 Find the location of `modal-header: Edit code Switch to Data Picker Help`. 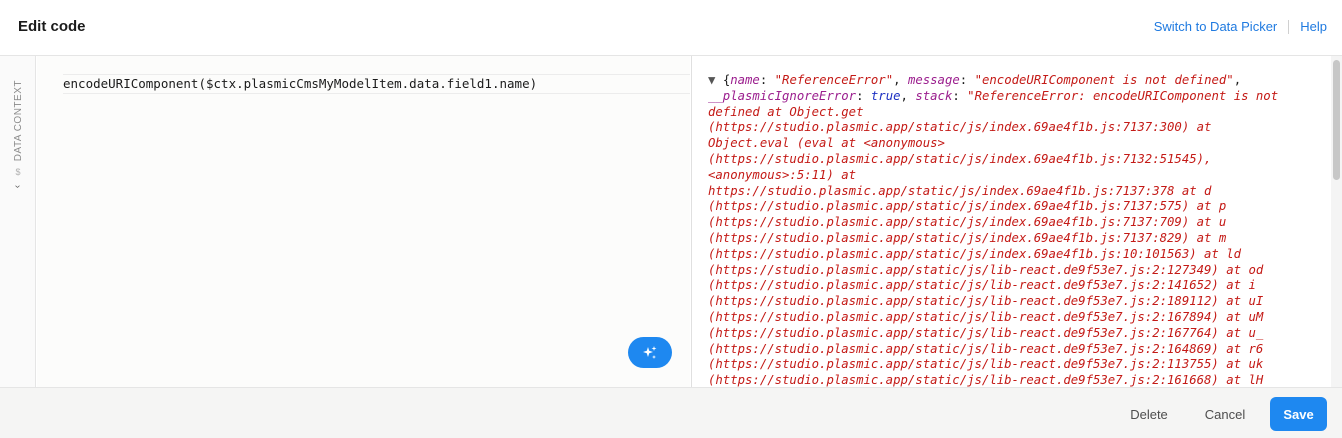

modal-header: Edit code Switch to Data Picker Help is located at coordinates (671, 28).